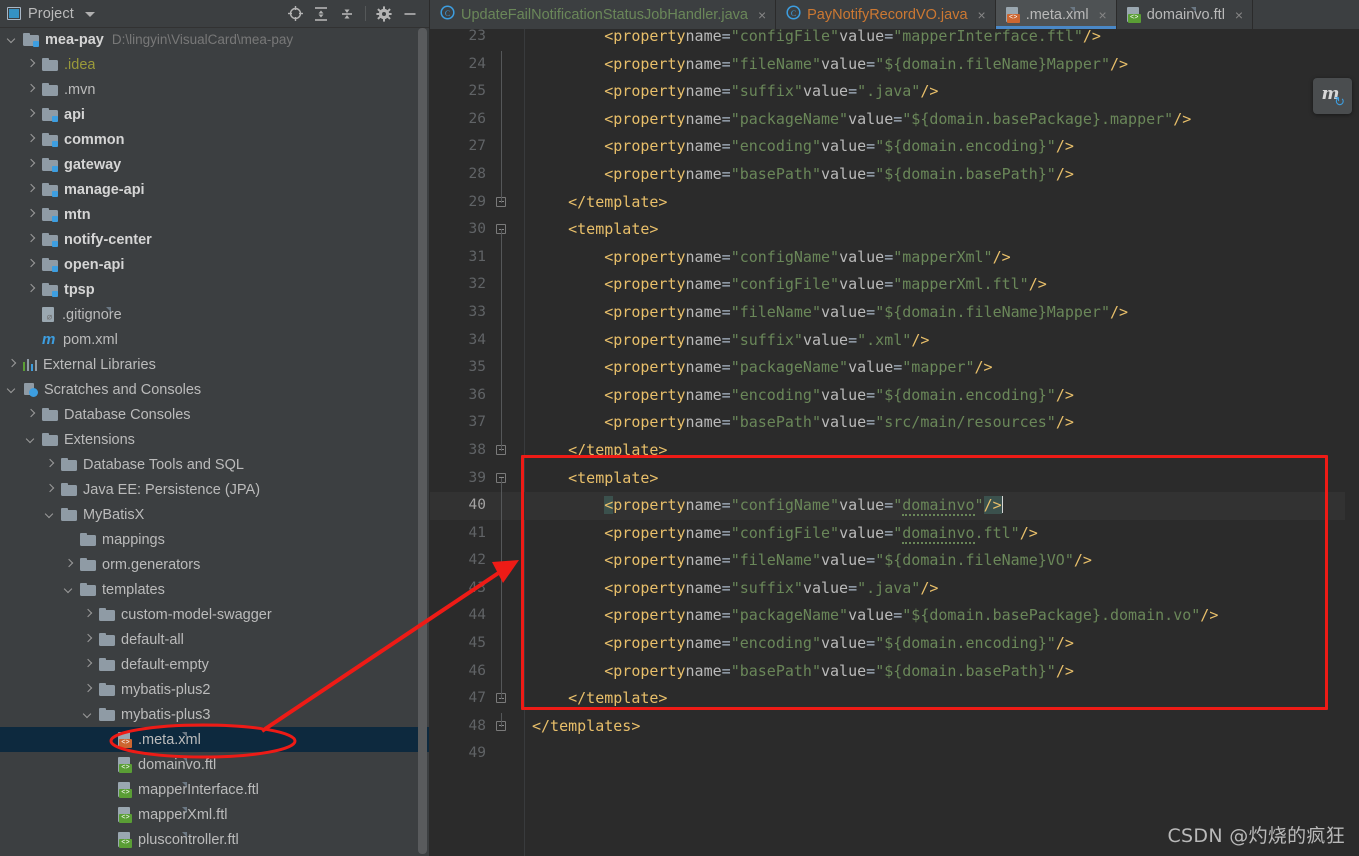  What do you see at coordinates (214, 489) in the screenshot?
I see `tree-item-java-ee-persistence-jpa: Java EE: Persistence (JPA)` at bounding box center [214, 489].